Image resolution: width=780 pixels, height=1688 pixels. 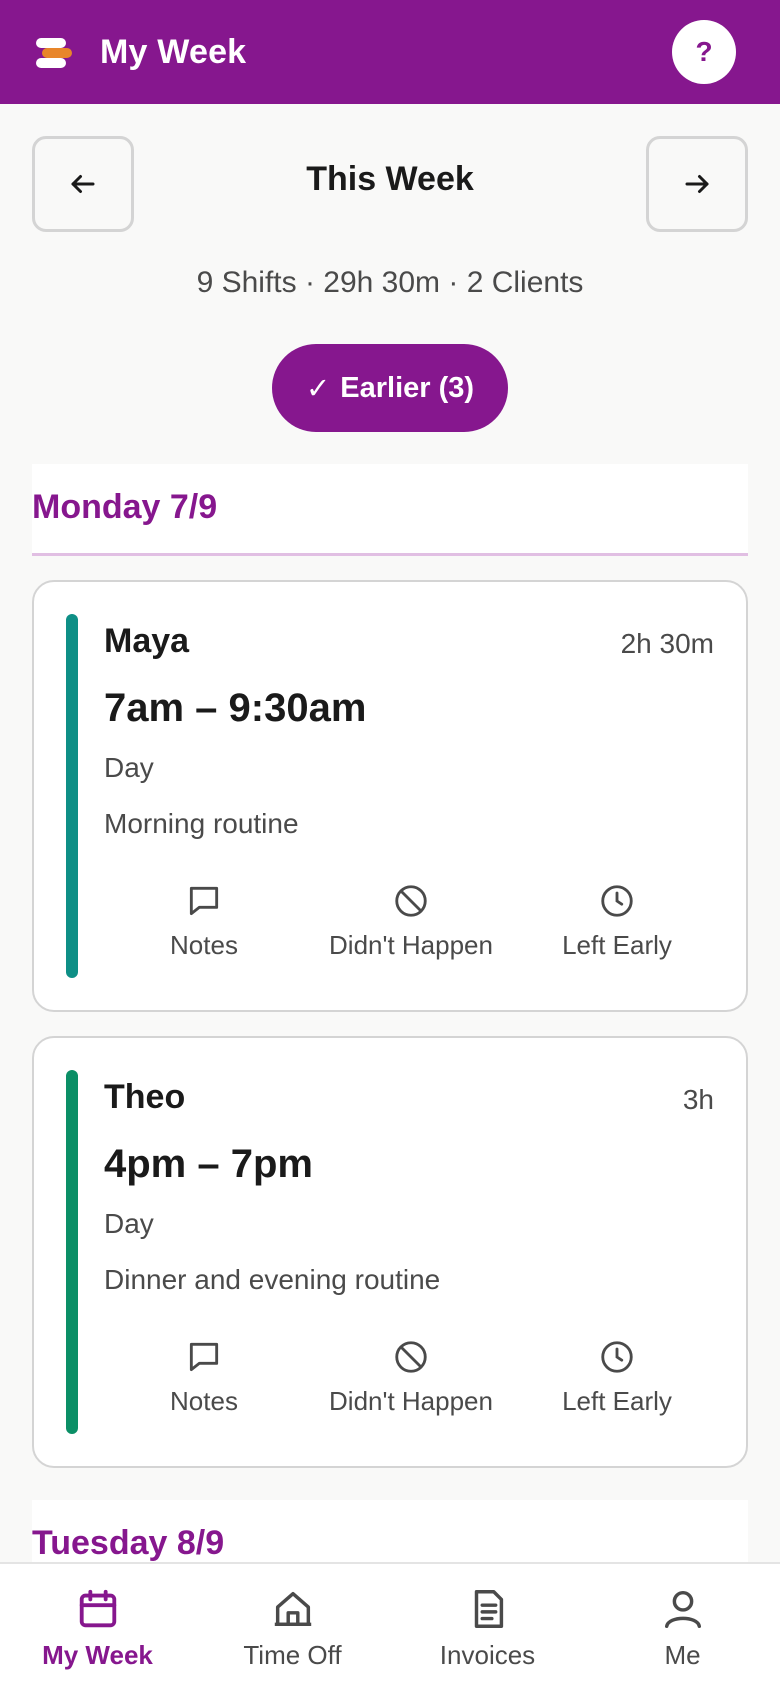 What do you see at coordinates (147, 641) in the screenshot?
I see `client-name: Maya` at bounding box center [147, 641].